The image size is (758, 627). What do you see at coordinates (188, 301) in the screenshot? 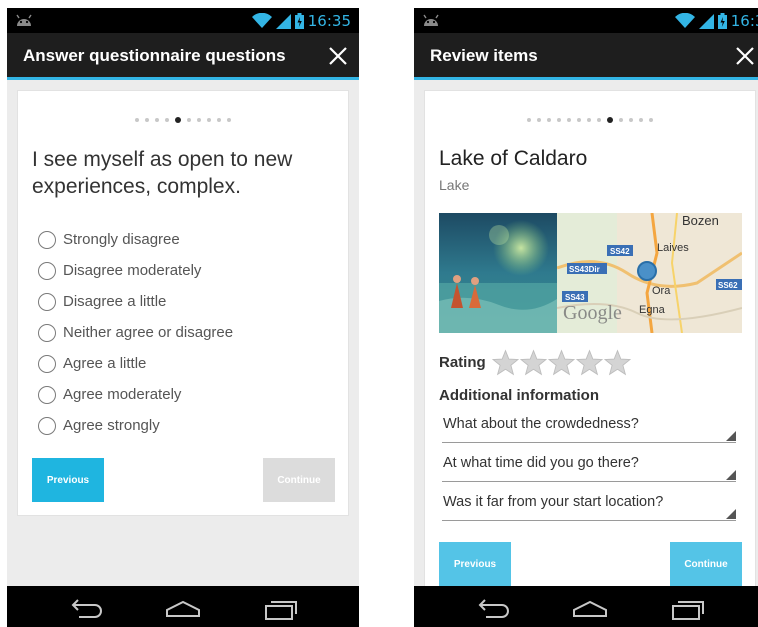
I see `option-disagree-a-little: Disagree a little` at bounding box center [188, 301].